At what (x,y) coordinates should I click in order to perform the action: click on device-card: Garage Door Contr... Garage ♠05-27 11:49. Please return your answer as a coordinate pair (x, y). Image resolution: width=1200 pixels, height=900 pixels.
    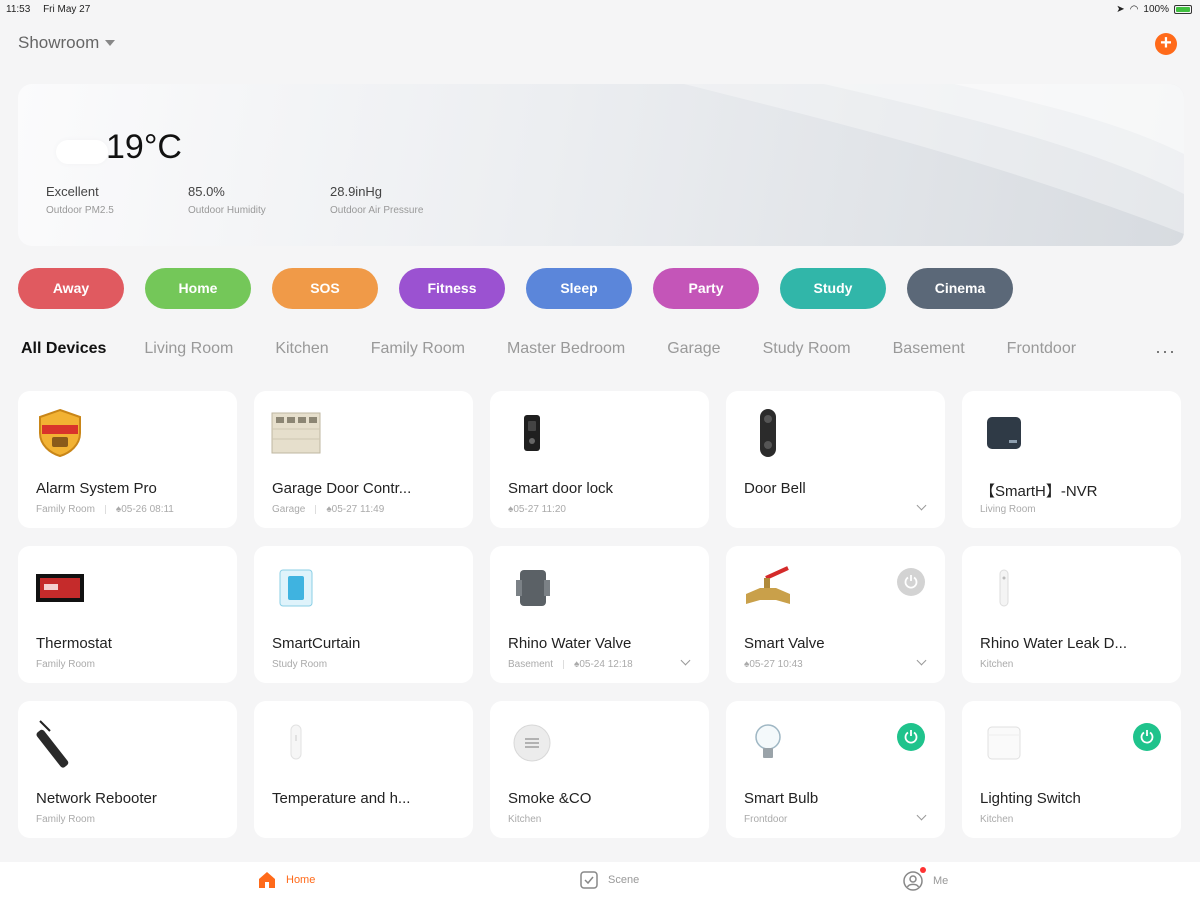
    Looking at the image, I should click on (363, 459).